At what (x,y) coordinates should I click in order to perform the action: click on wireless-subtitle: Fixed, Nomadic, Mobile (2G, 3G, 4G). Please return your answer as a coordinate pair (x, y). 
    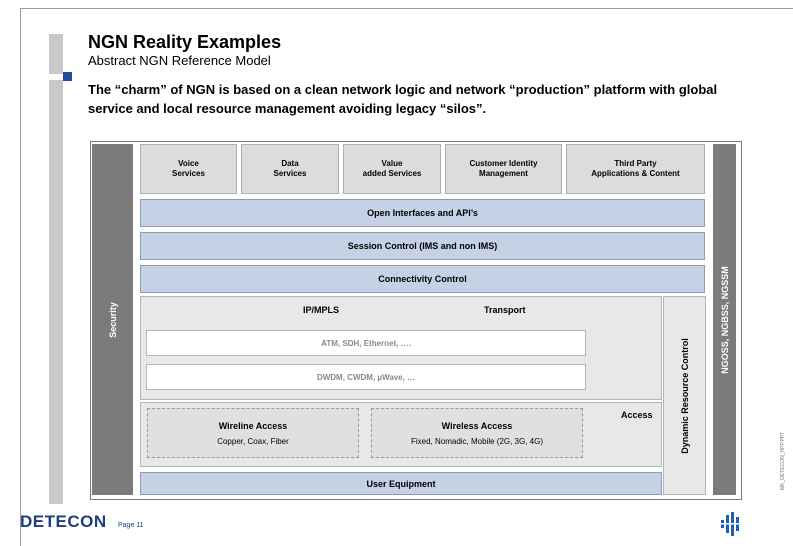
    Looking at the image, I should click on (477, 441).